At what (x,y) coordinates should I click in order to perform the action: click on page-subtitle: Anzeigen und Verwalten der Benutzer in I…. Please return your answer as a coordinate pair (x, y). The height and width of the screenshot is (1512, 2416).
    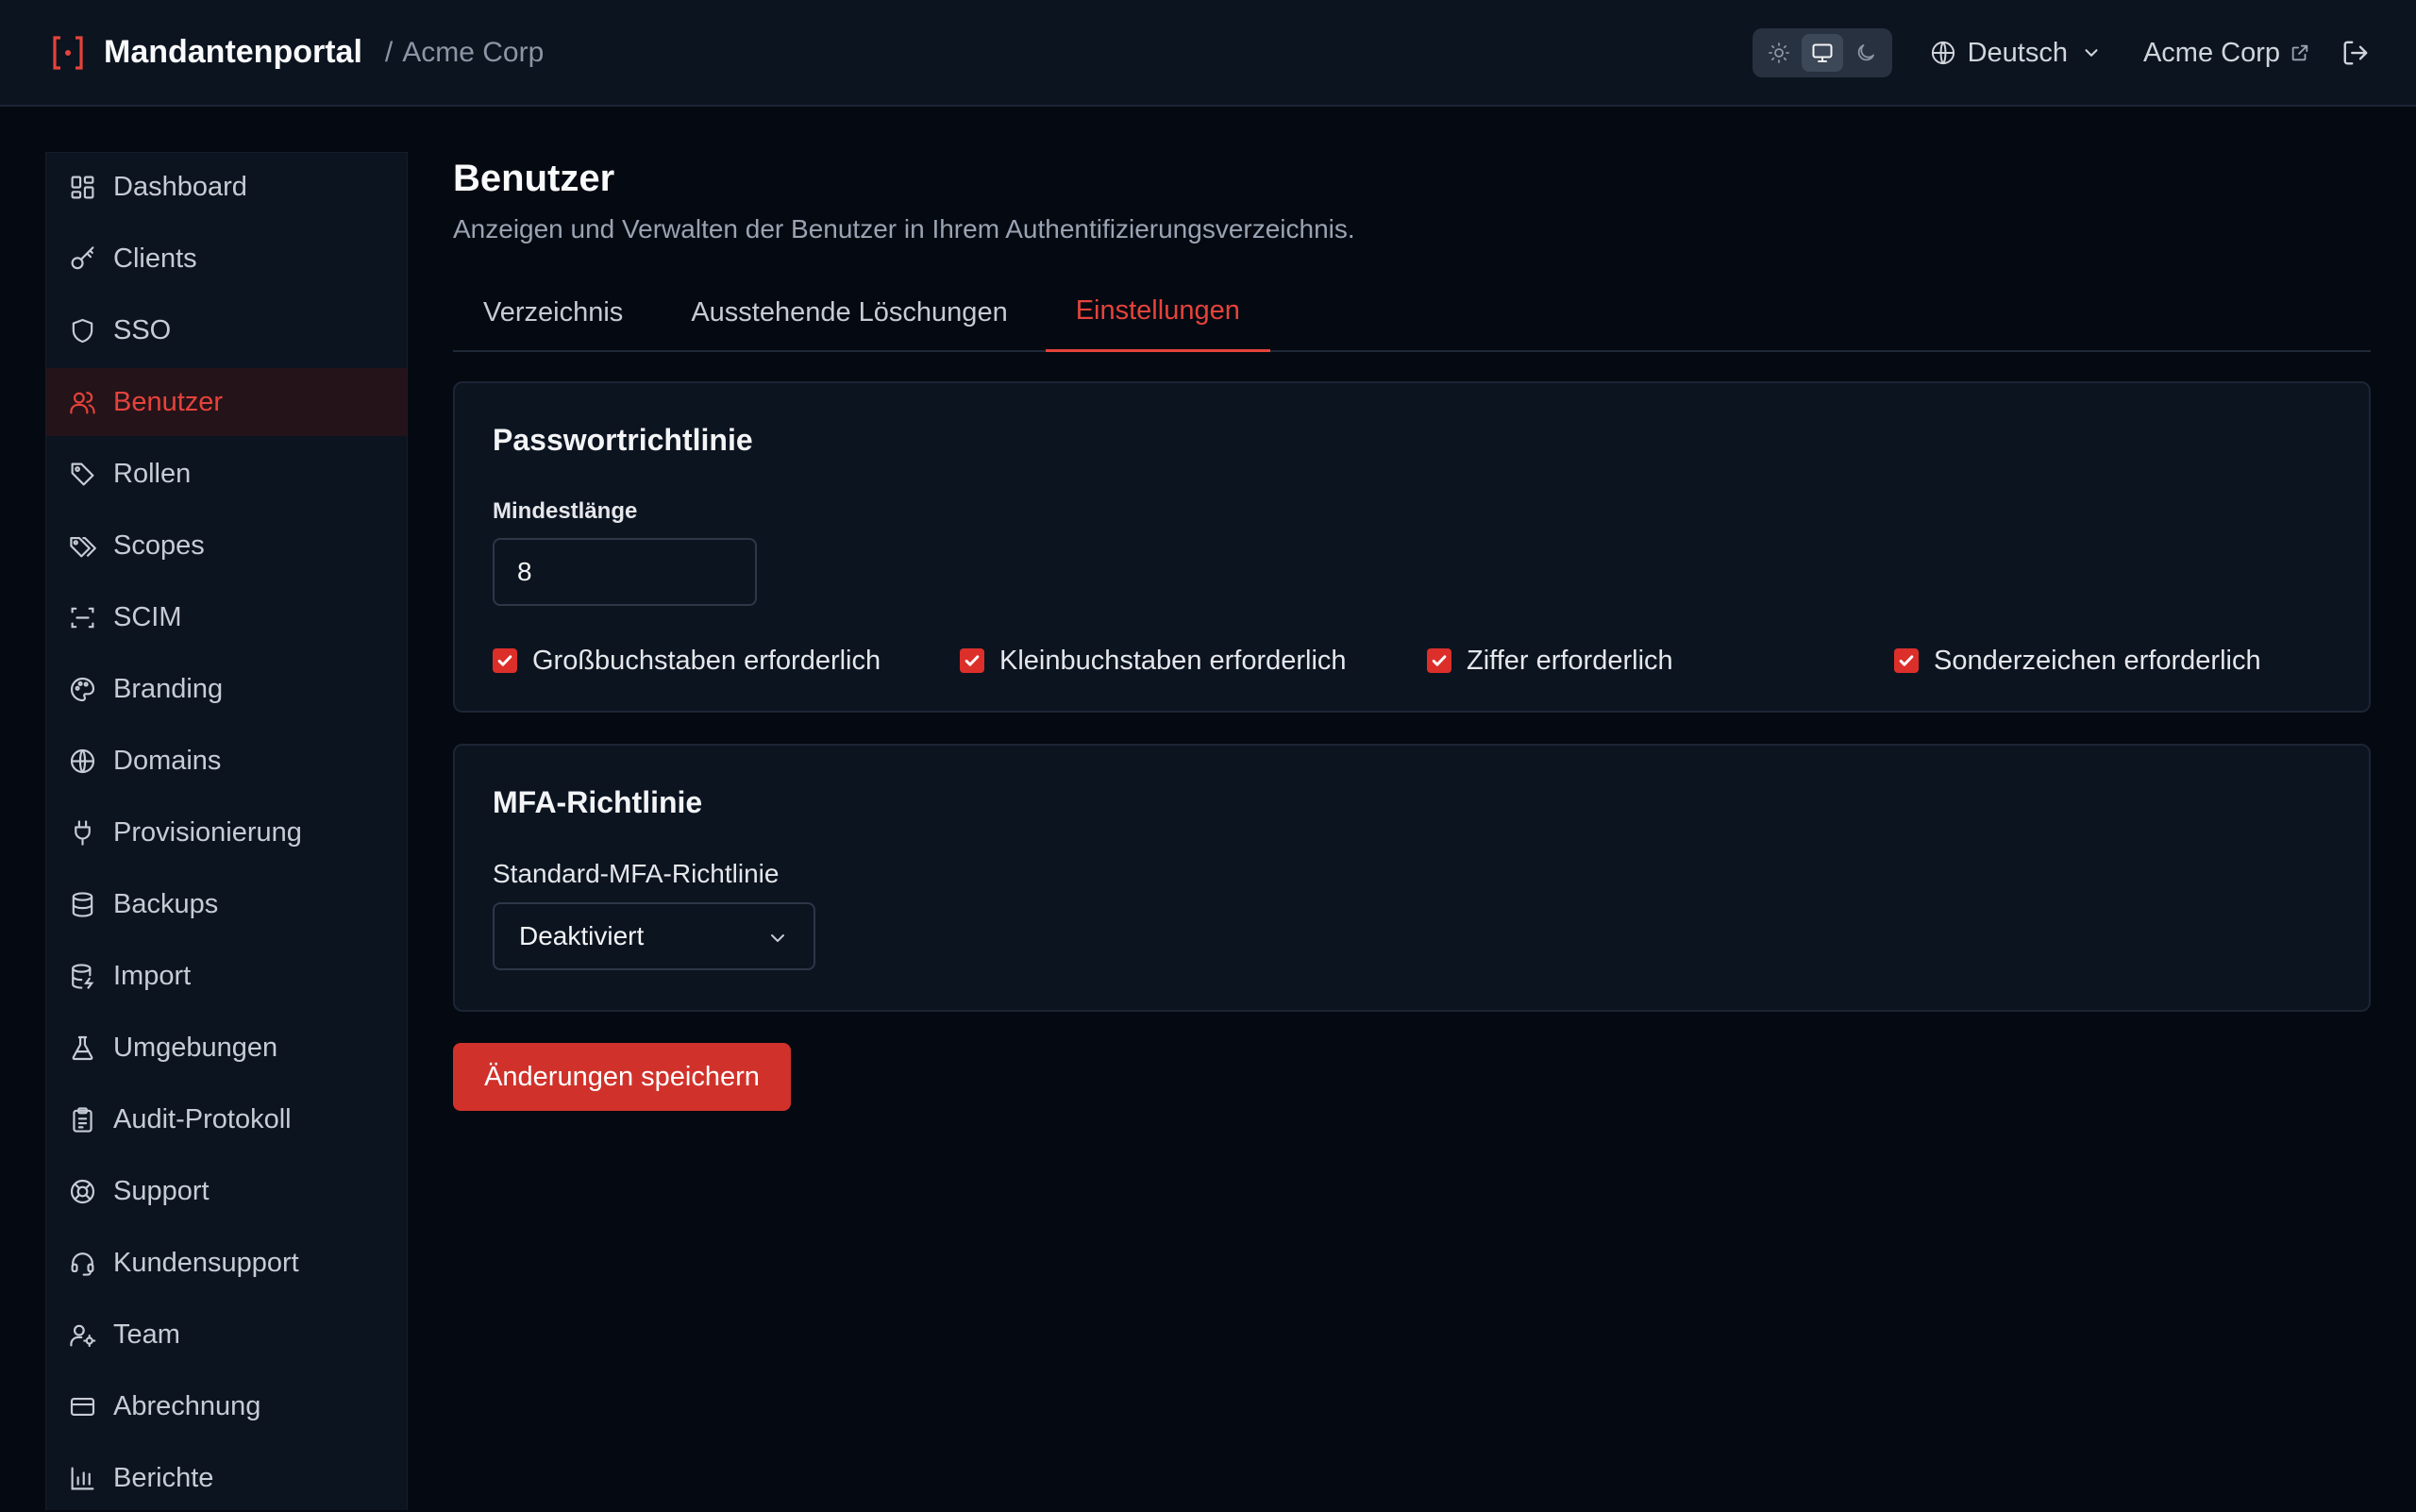
    Looking at the image, I should click on (904, 229).